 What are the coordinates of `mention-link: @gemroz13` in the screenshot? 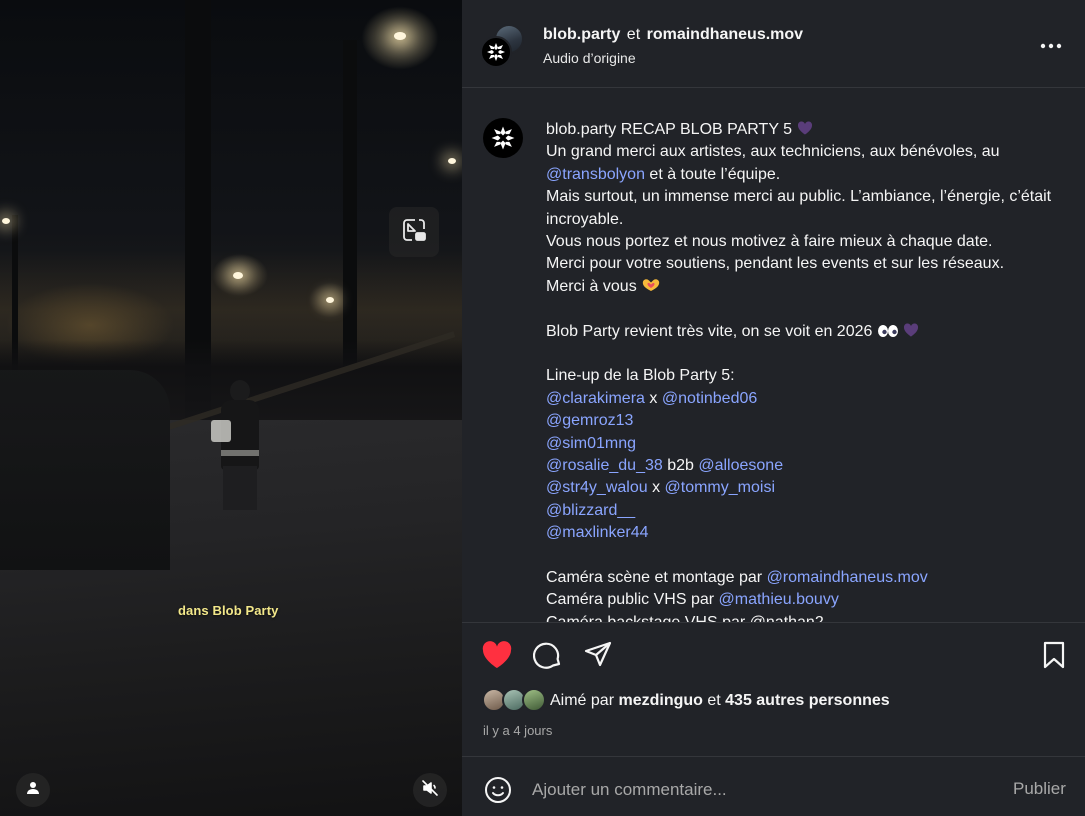 It's located at (589, 420).